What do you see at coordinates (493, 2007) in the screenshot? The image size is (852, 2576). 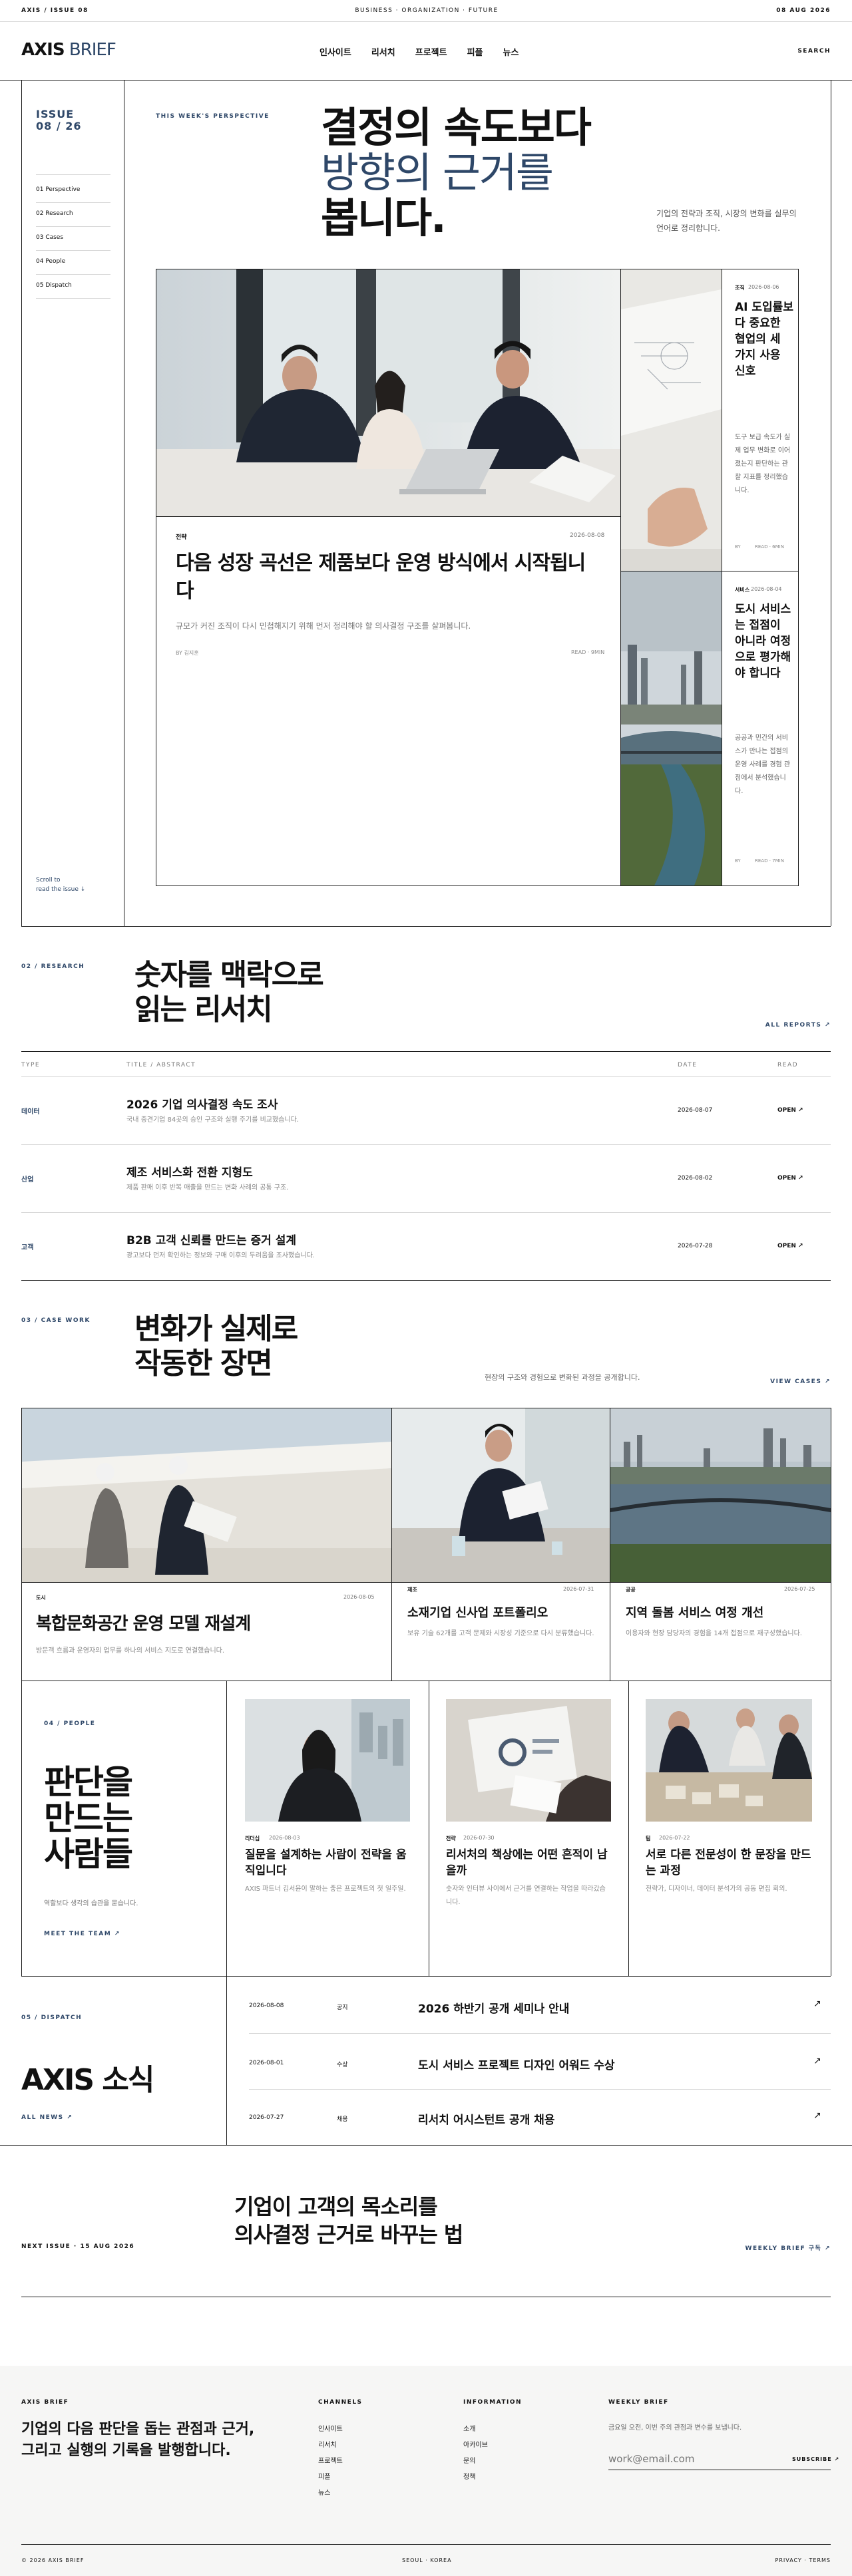 I see `news-title: 2026 하반기 공개 세미나 안내` at bounding box center [493, 2007].